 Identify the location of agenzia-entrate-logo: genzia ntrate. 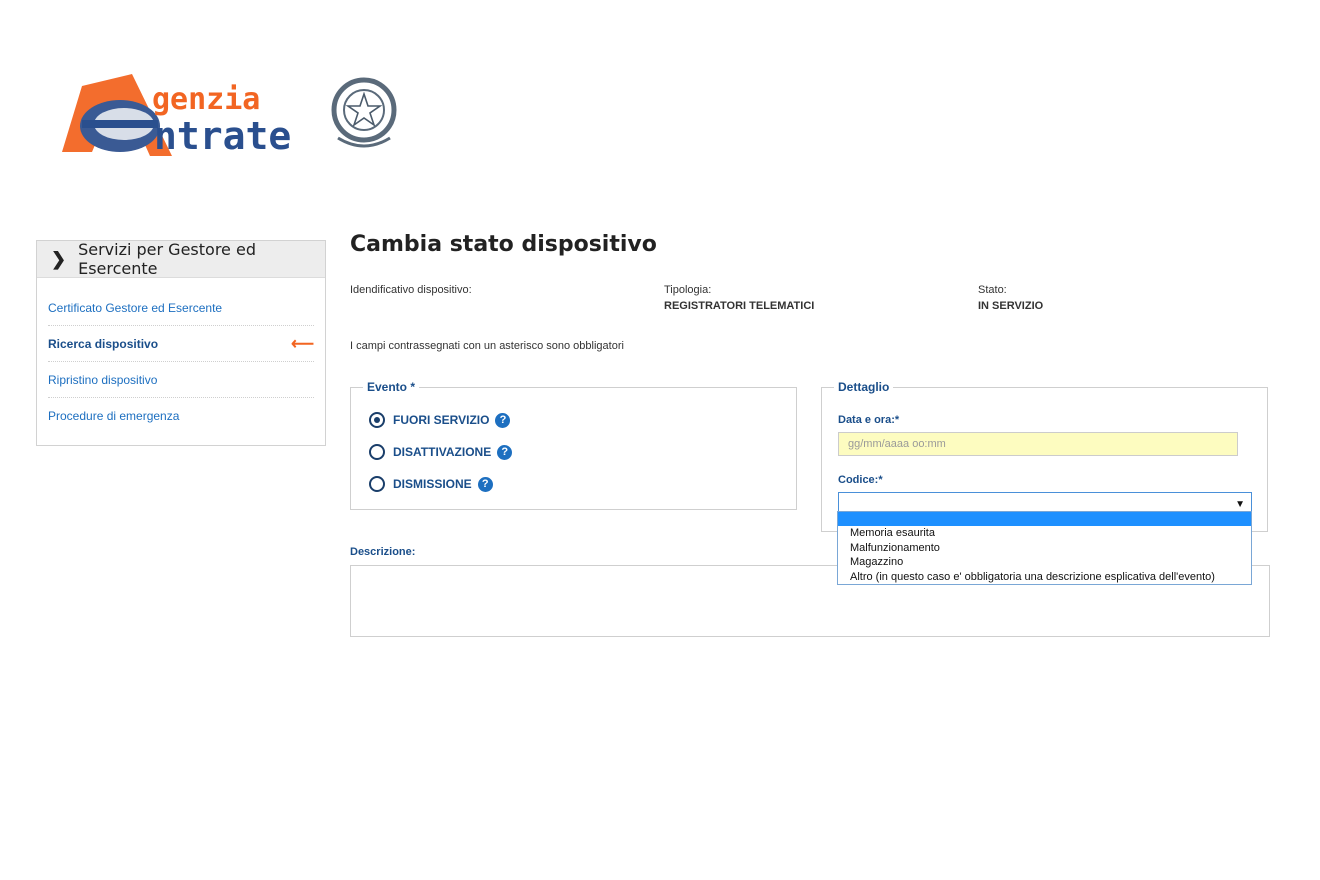
(232, 113).